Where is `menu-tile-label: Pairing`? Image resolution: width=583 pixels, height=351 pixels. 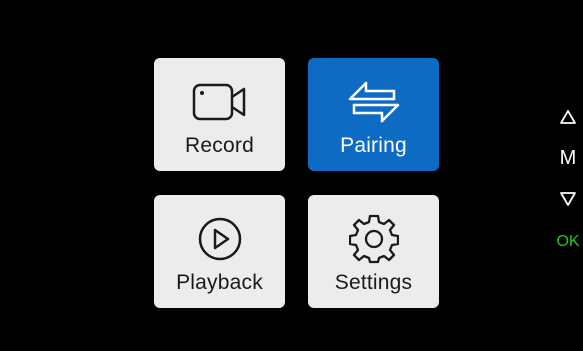 menu-tile-label: Pairing is located at coordinates (373, 145).